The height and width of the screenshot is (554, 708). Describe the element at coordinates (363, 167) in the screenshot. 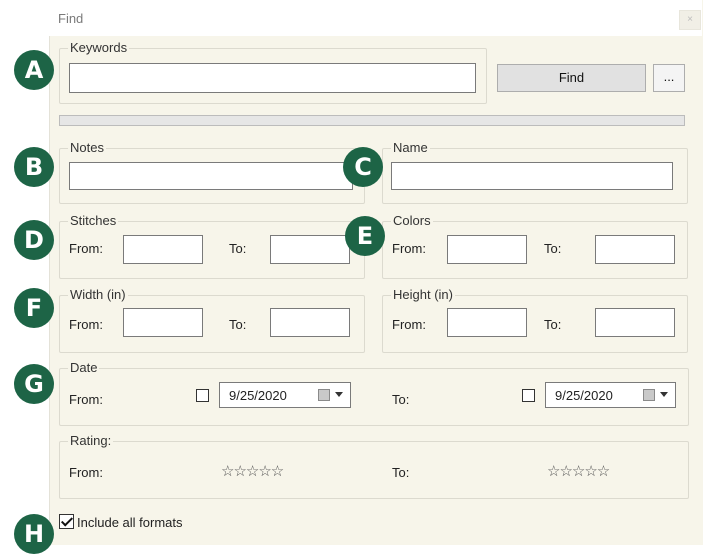

I see `annotation-badge-c: C` at that location.